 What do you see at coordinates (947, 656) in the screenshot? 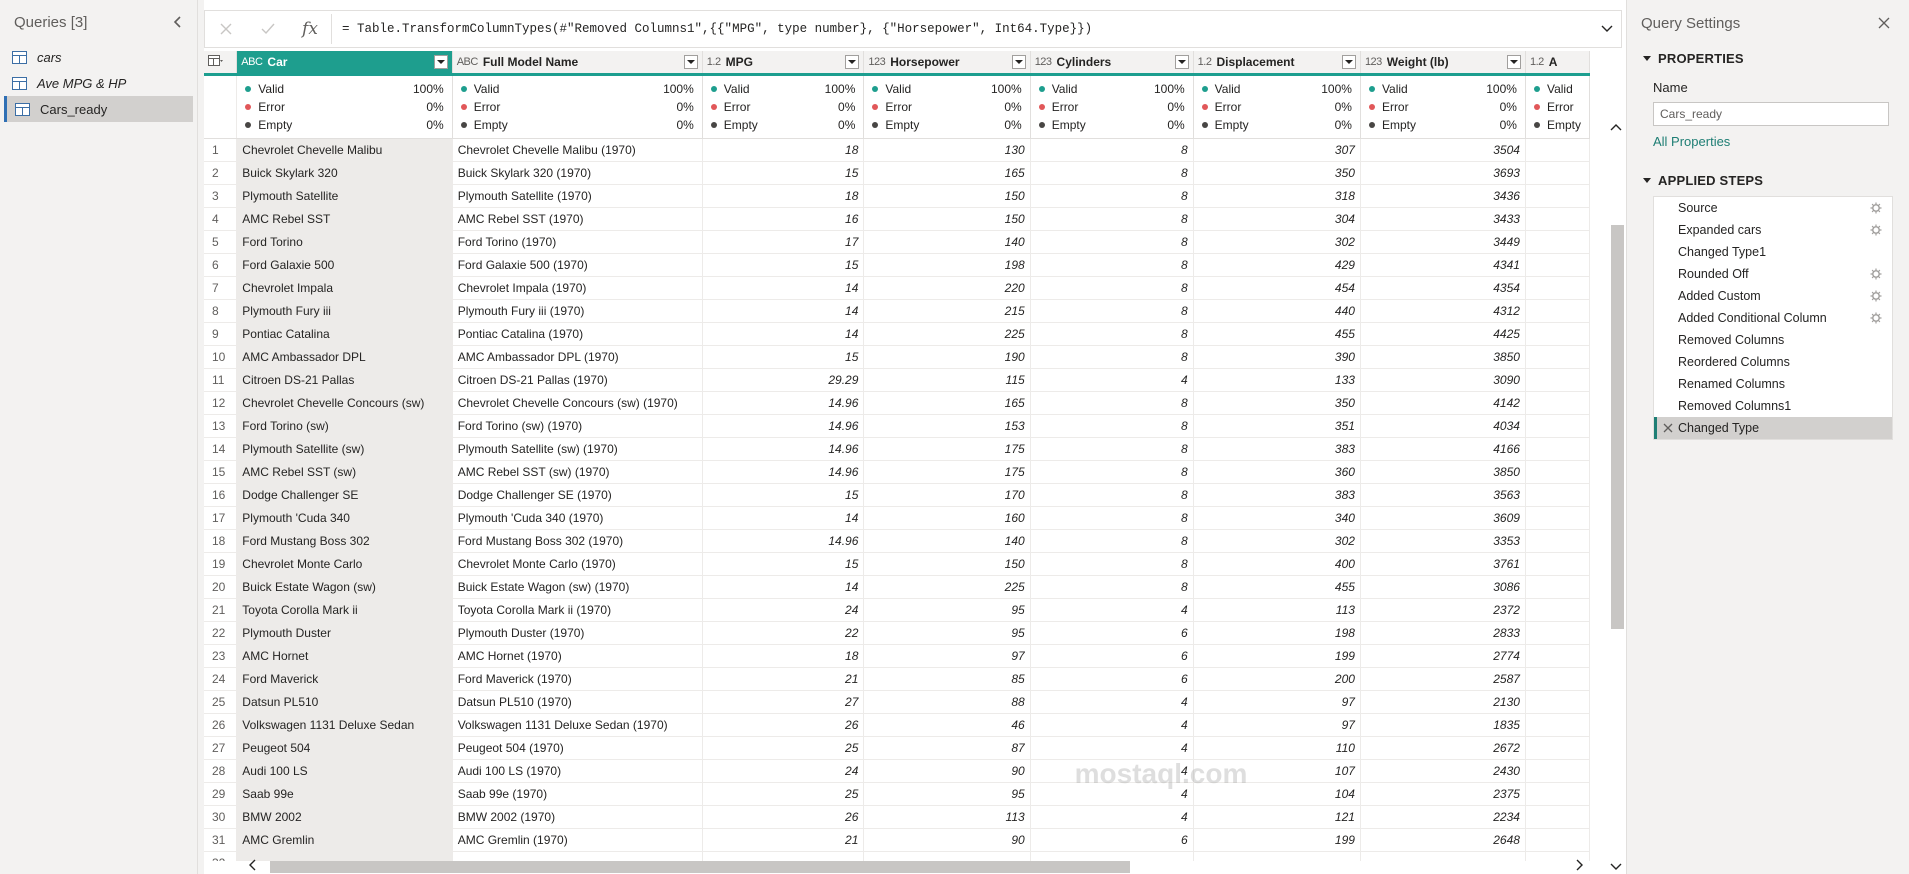
I see `cell-horsepower: 97` at bounding box center [947, 656].